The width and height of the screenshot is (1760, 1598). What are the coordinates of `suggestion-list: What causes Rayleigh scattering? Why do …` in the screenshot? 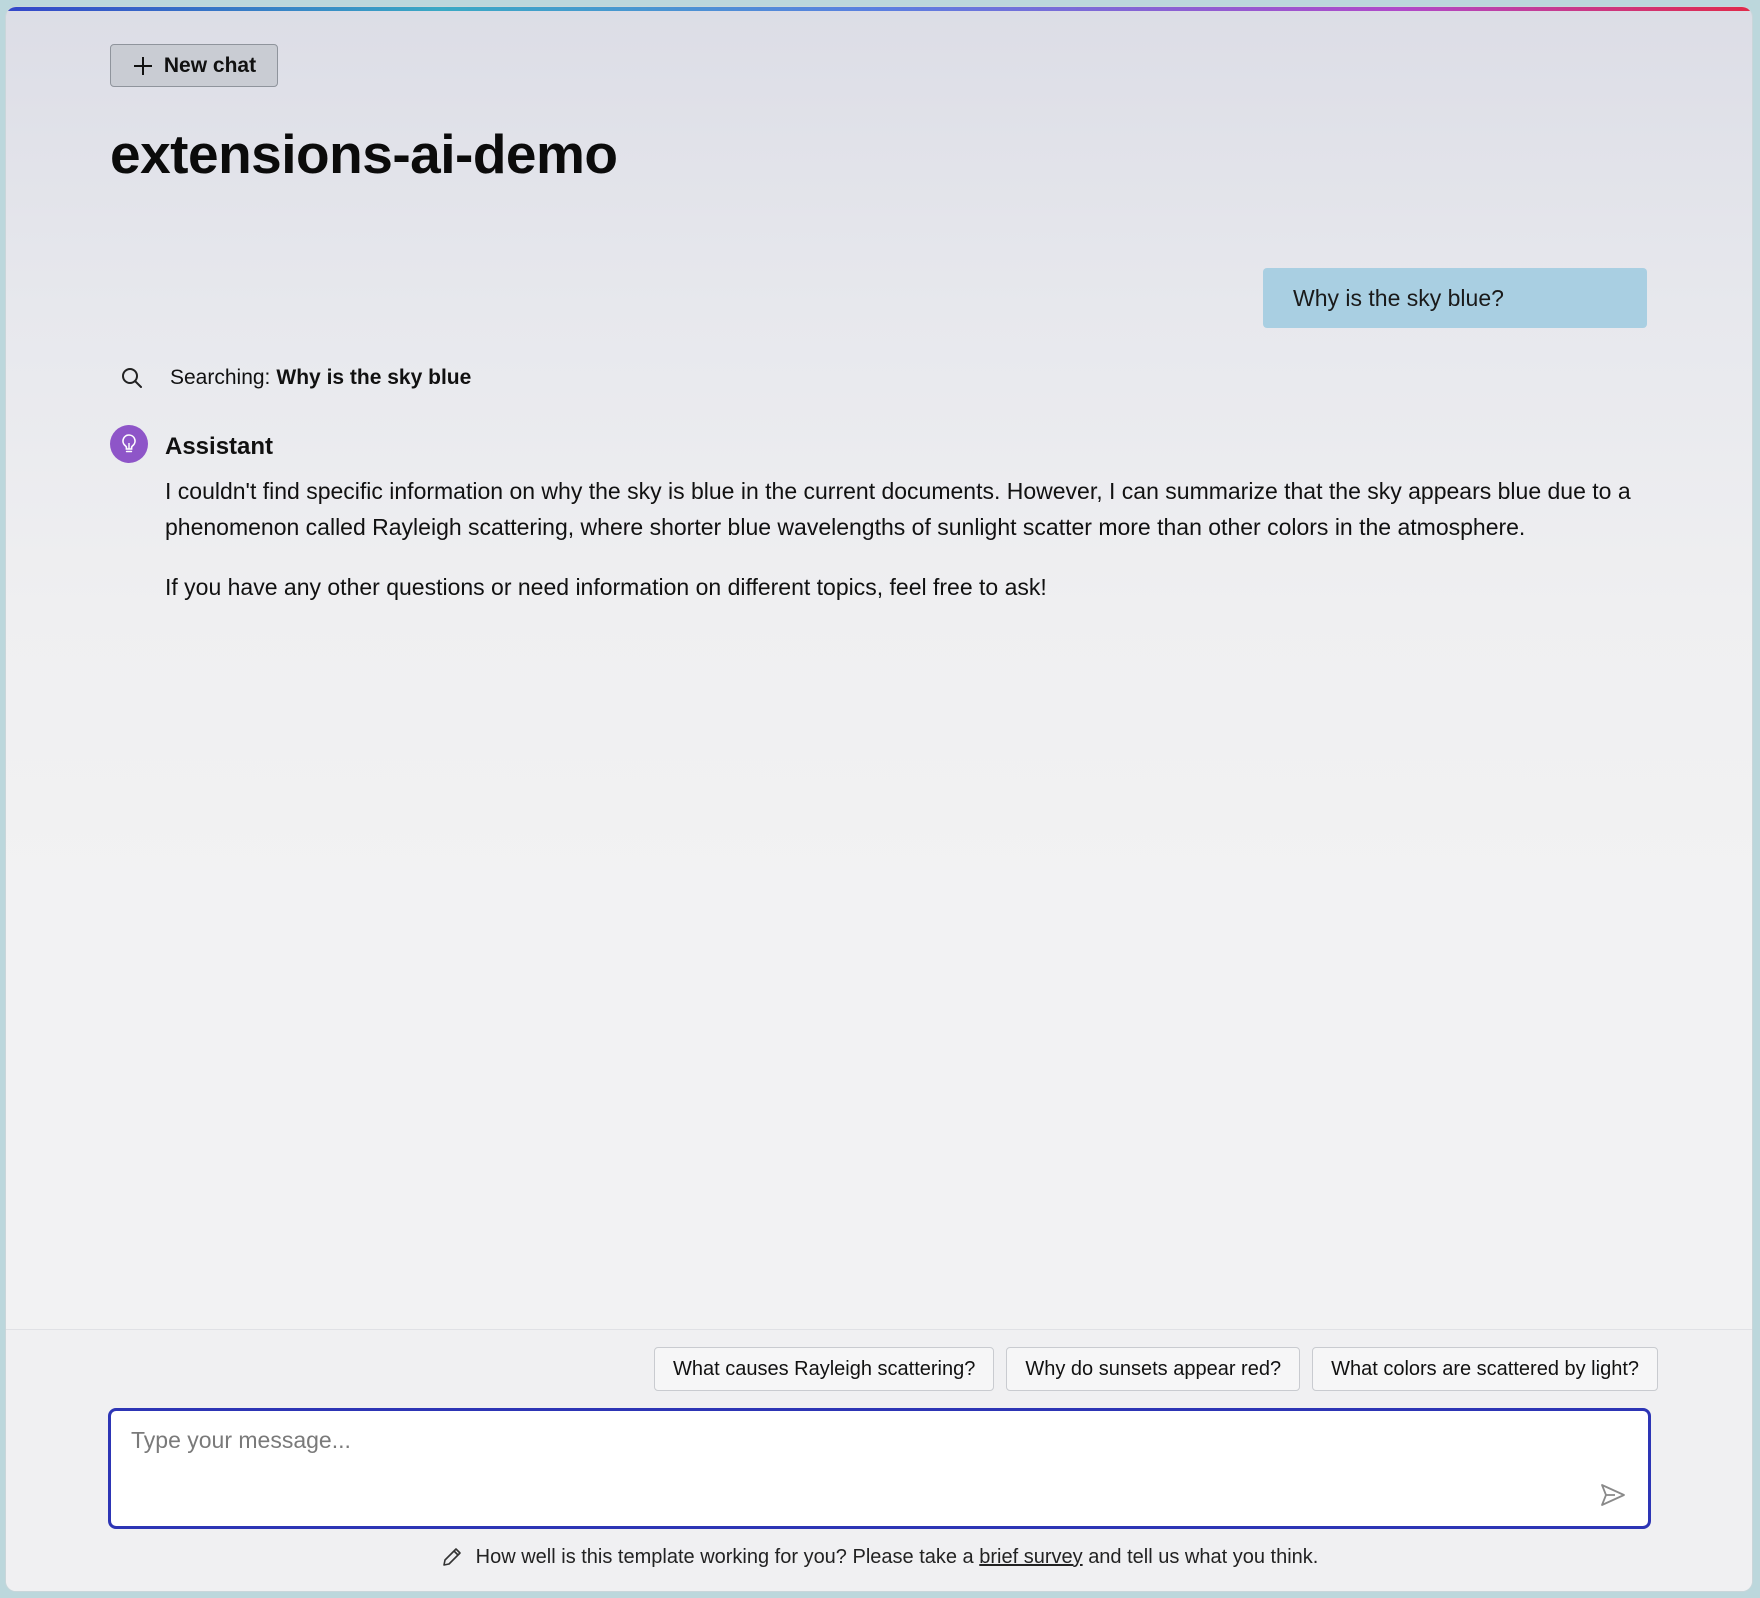 It's located at (1156, 1369).